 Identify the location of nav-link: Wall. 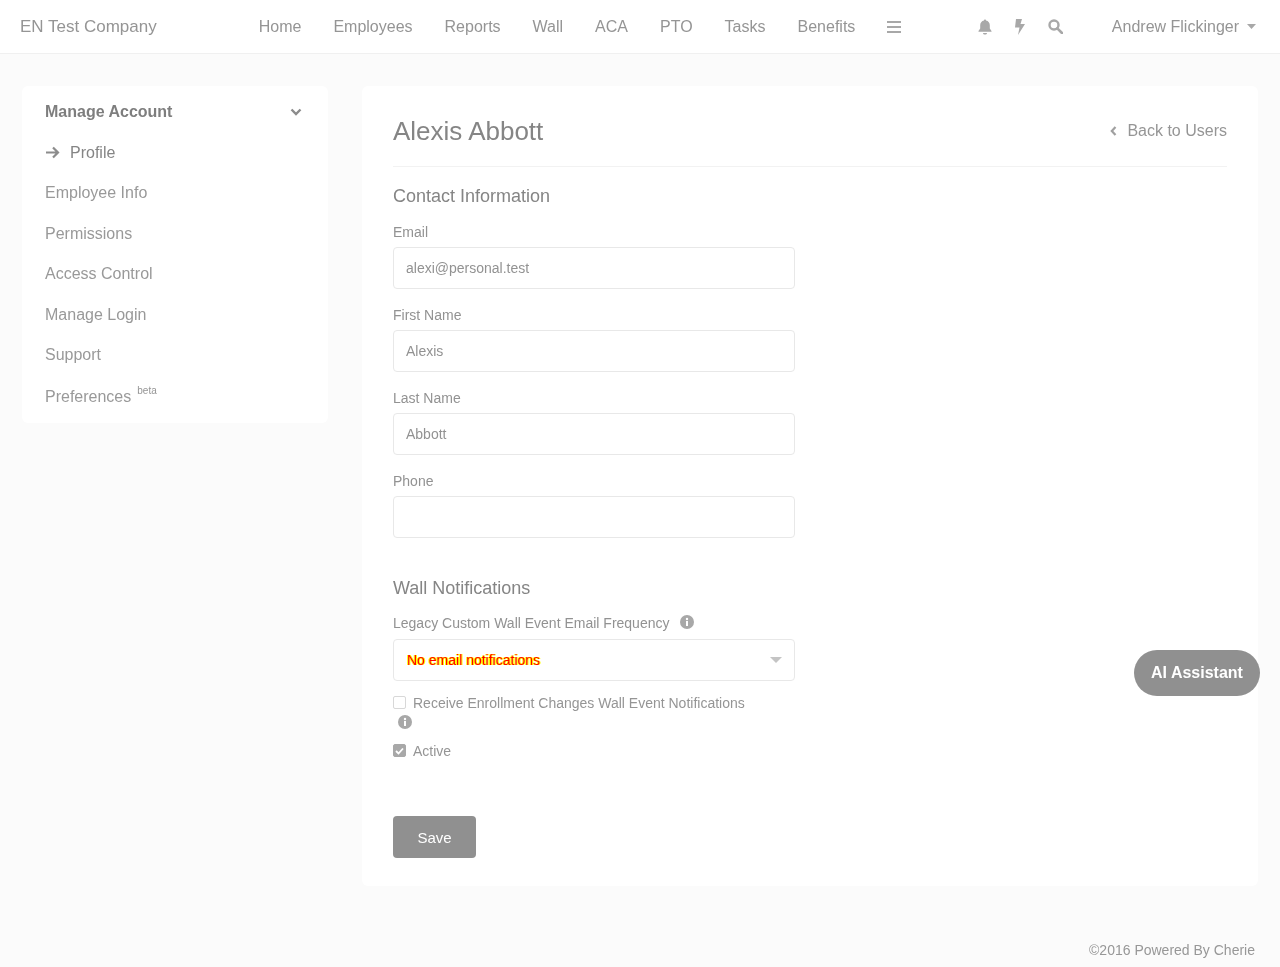
(548, 26).